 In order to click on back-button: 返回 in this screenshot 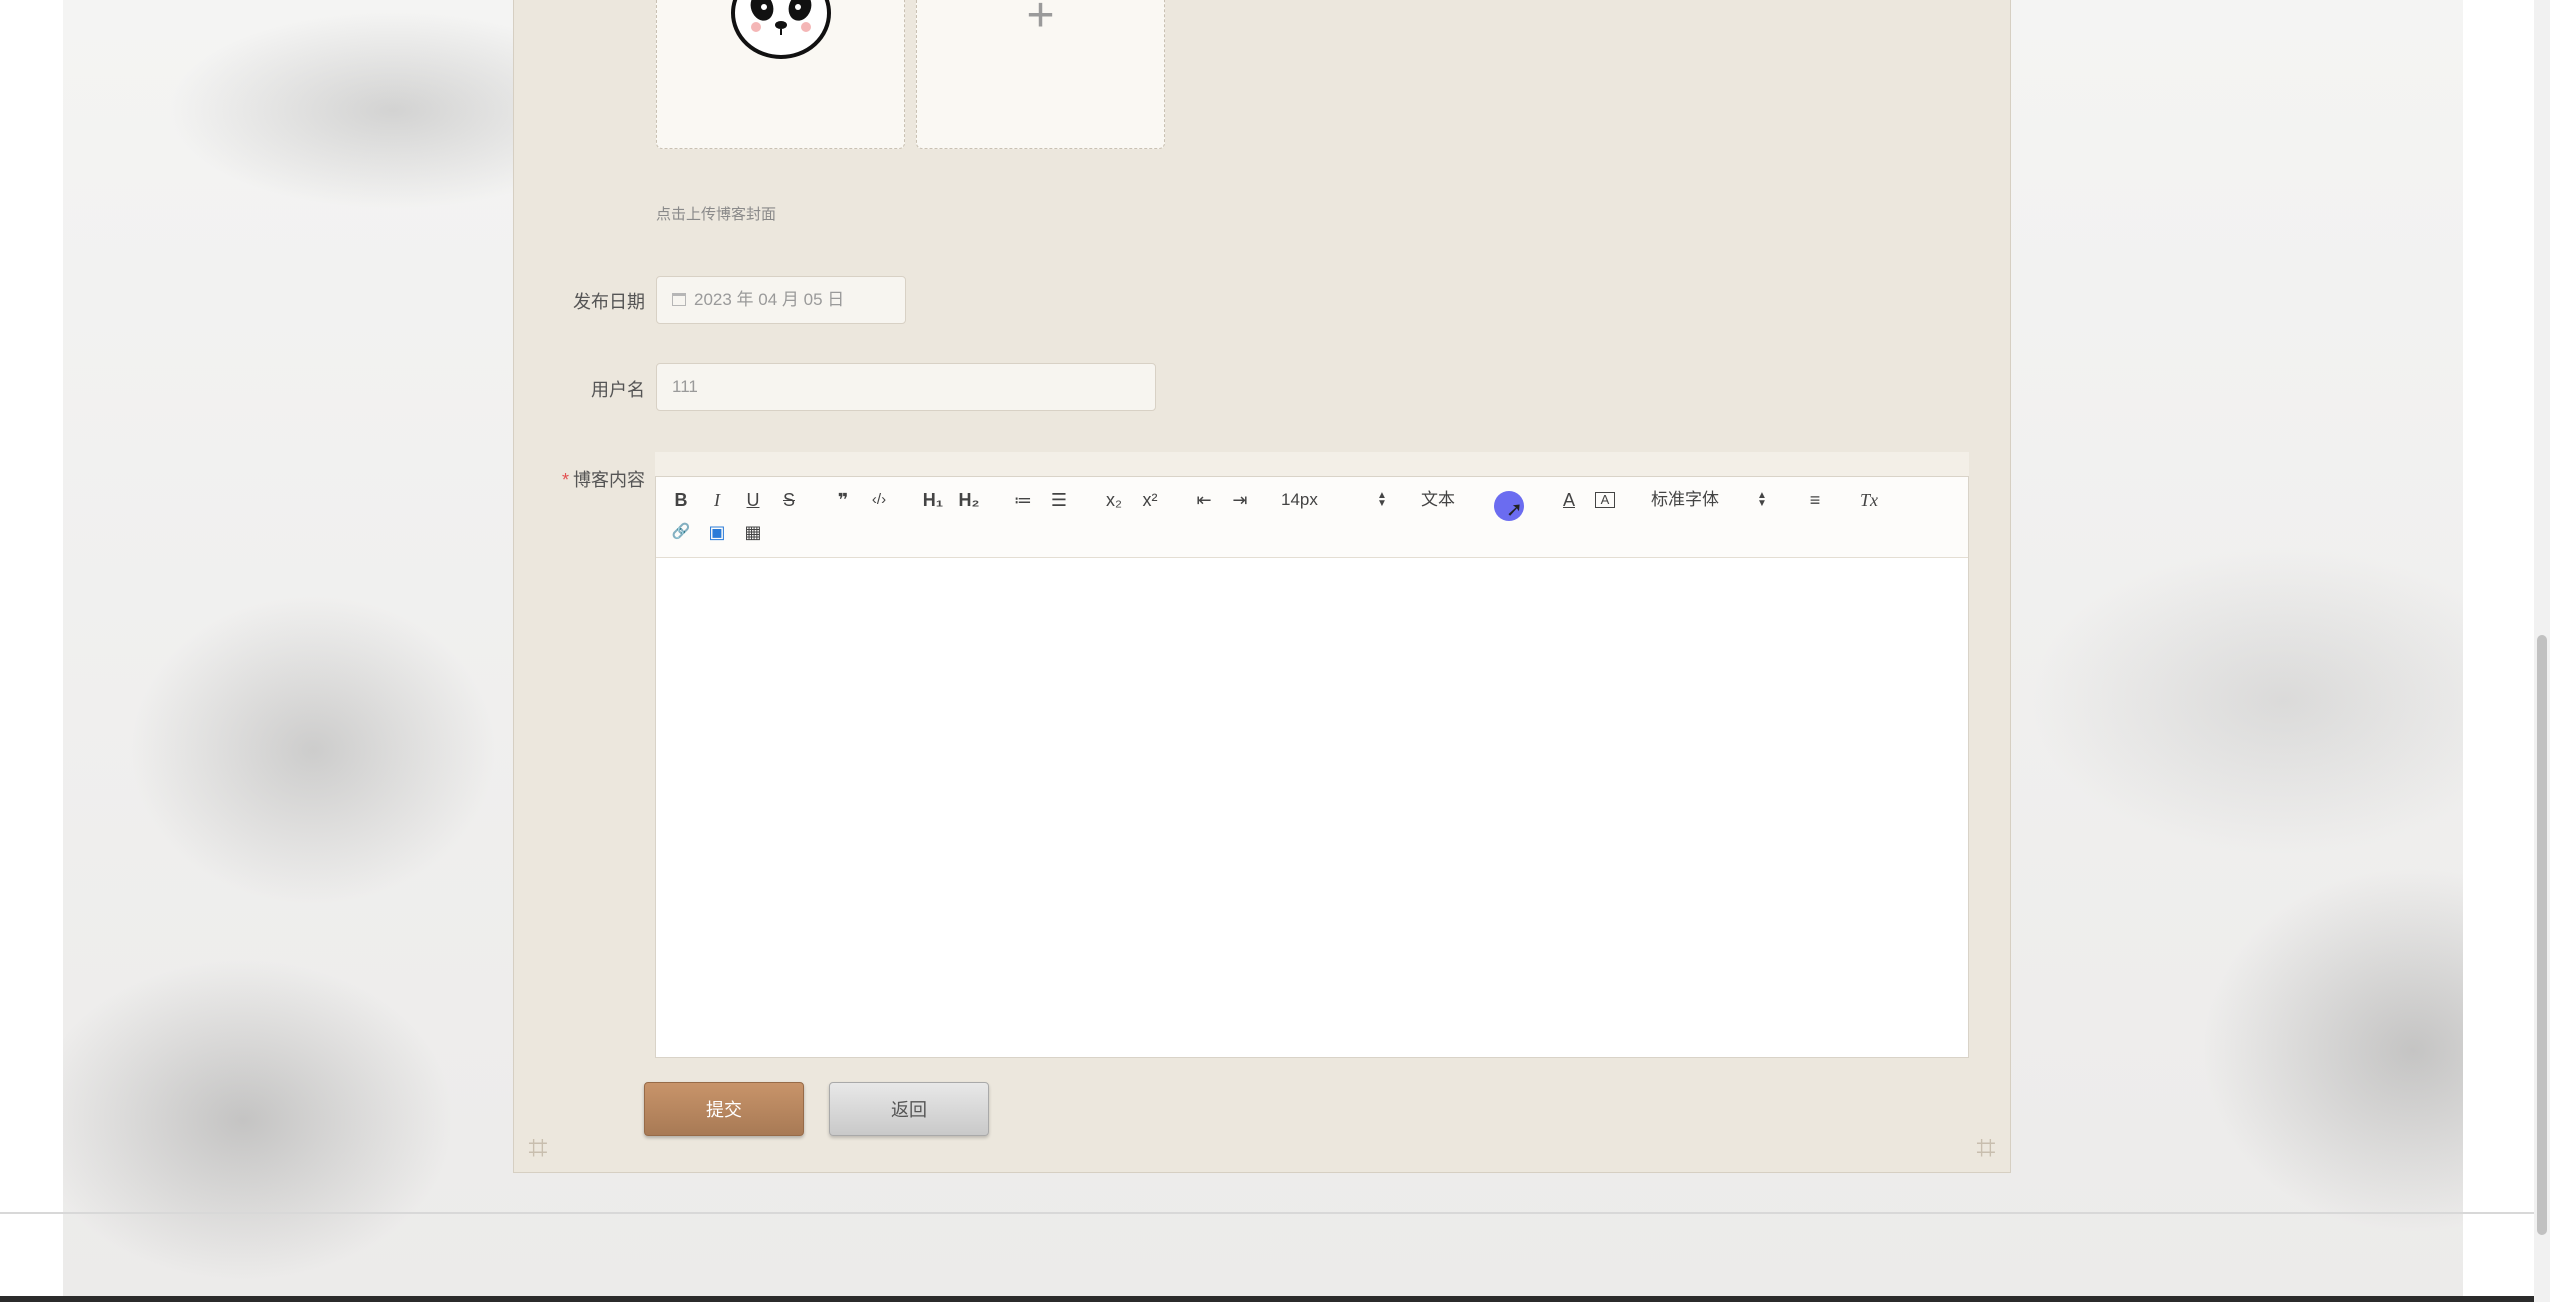, I will do `click(909, 1109)`.